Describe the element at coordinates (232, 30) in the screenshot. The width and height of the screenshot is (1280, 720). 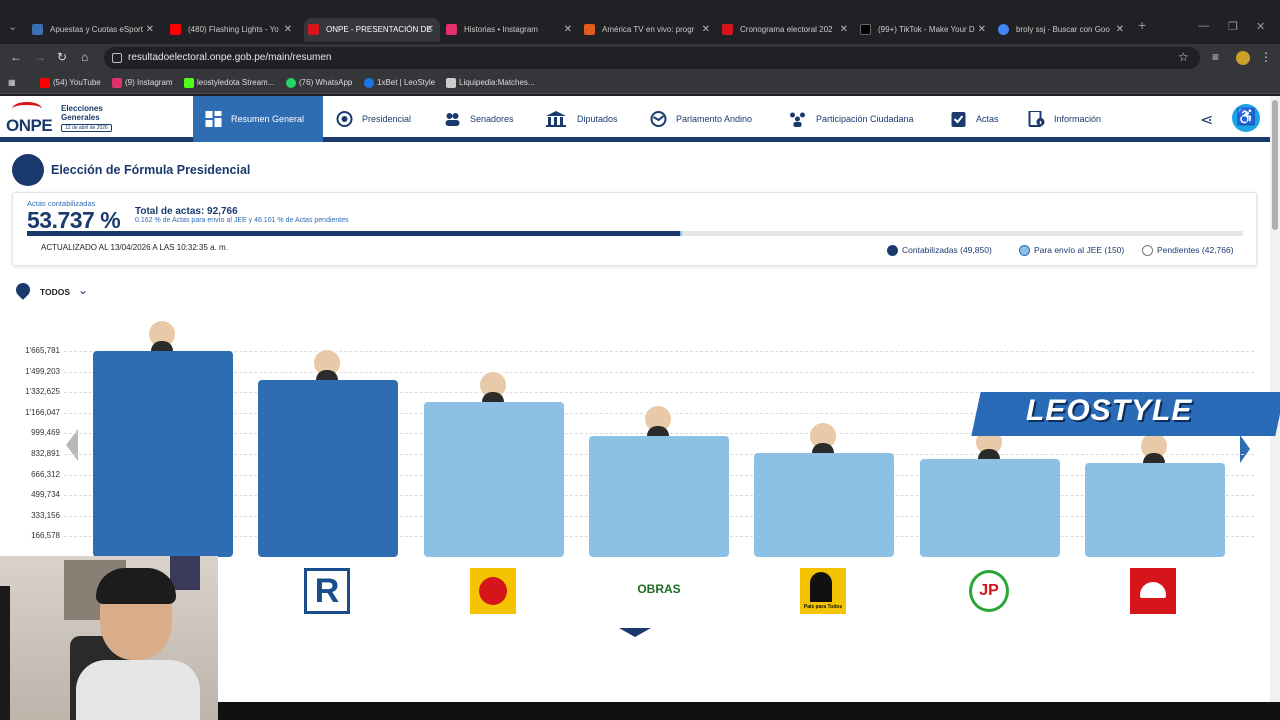
I see `browser-tab: (480) Flashing Lights - Yo ✕` at that location.